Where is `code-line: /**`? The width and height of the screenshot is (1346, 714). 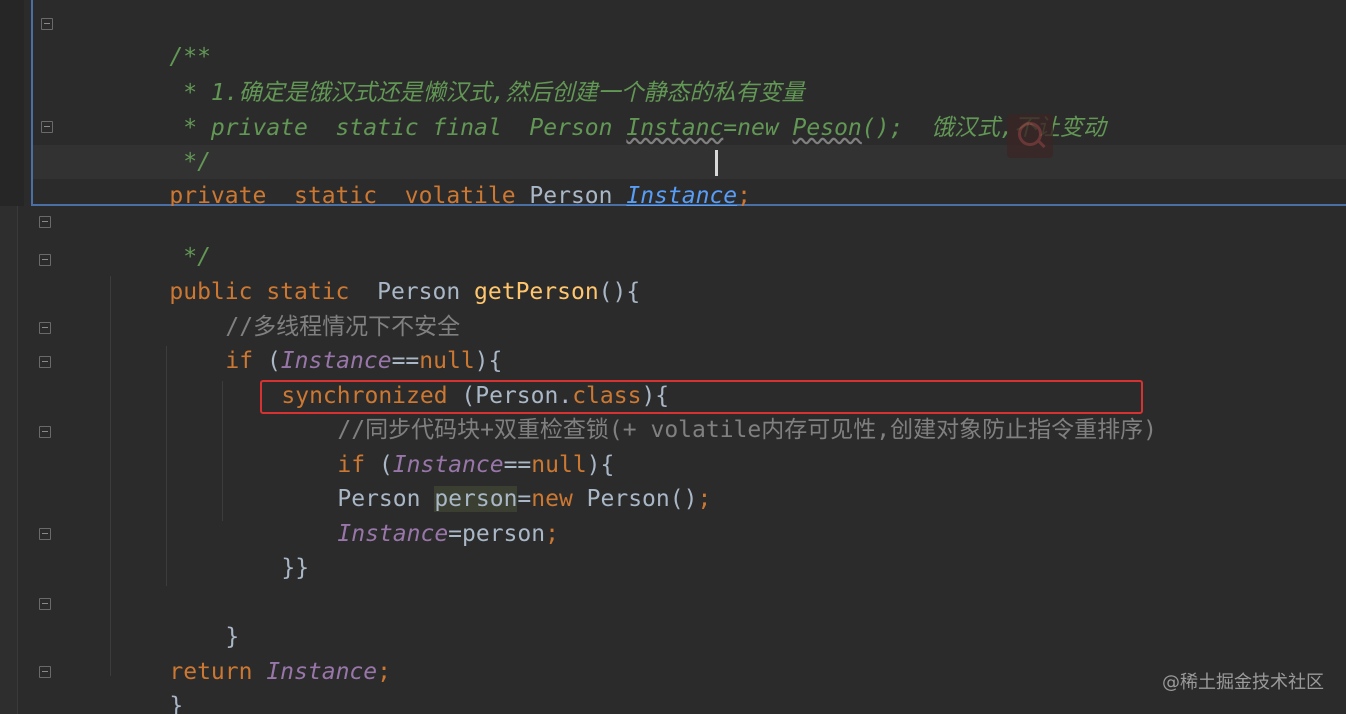 code-line: /** is located at coordinates (162, 38).